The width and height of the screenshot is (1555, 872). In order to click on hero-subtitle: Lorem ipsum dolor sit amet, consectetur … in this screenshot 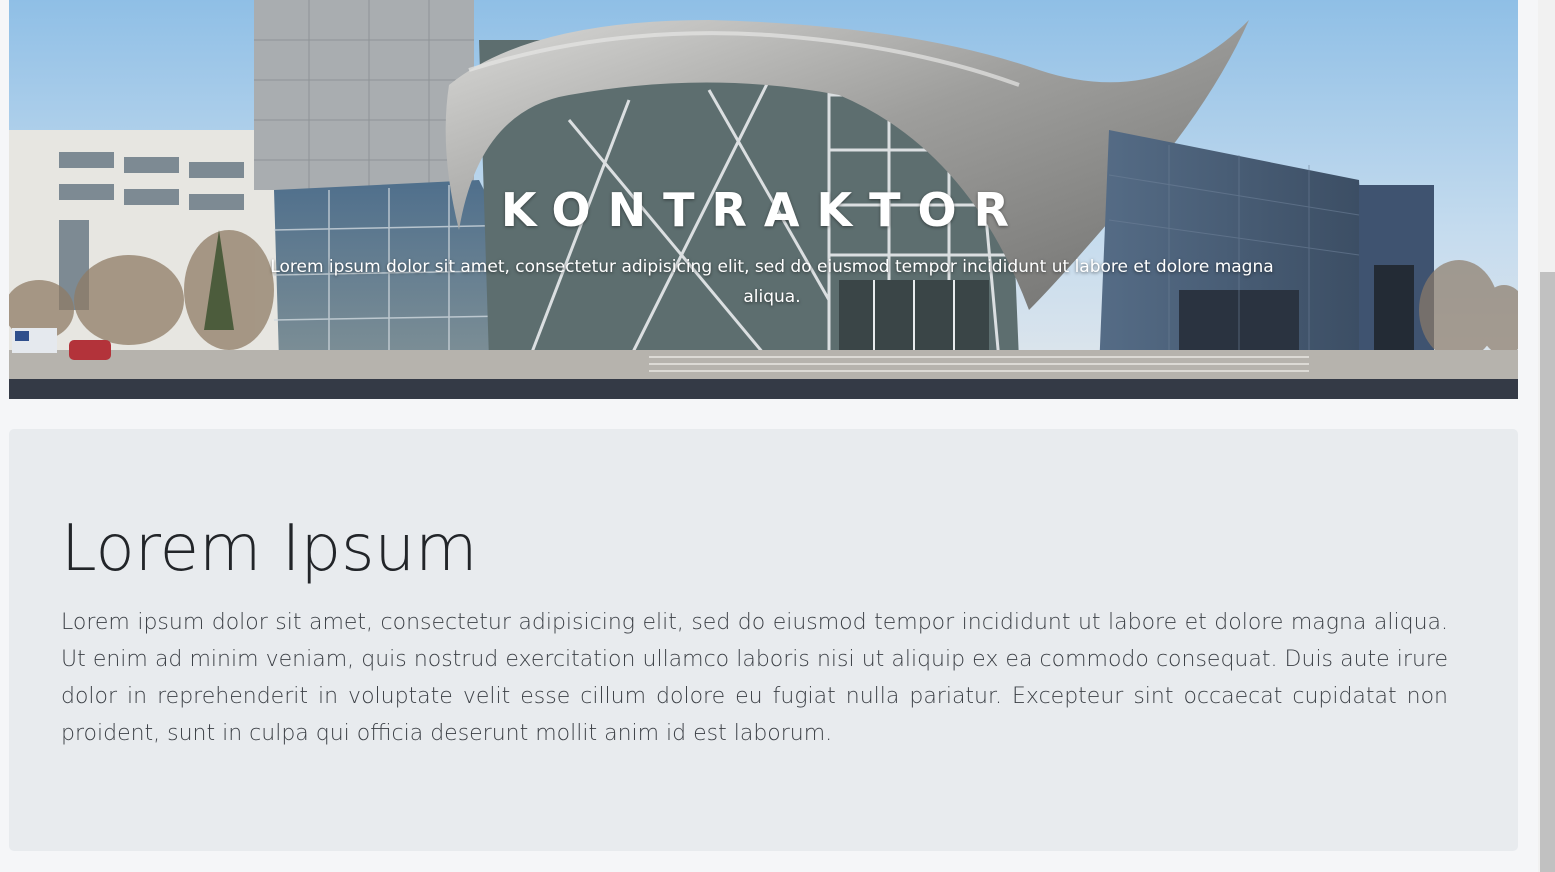, I will do `click(772, 282)`.